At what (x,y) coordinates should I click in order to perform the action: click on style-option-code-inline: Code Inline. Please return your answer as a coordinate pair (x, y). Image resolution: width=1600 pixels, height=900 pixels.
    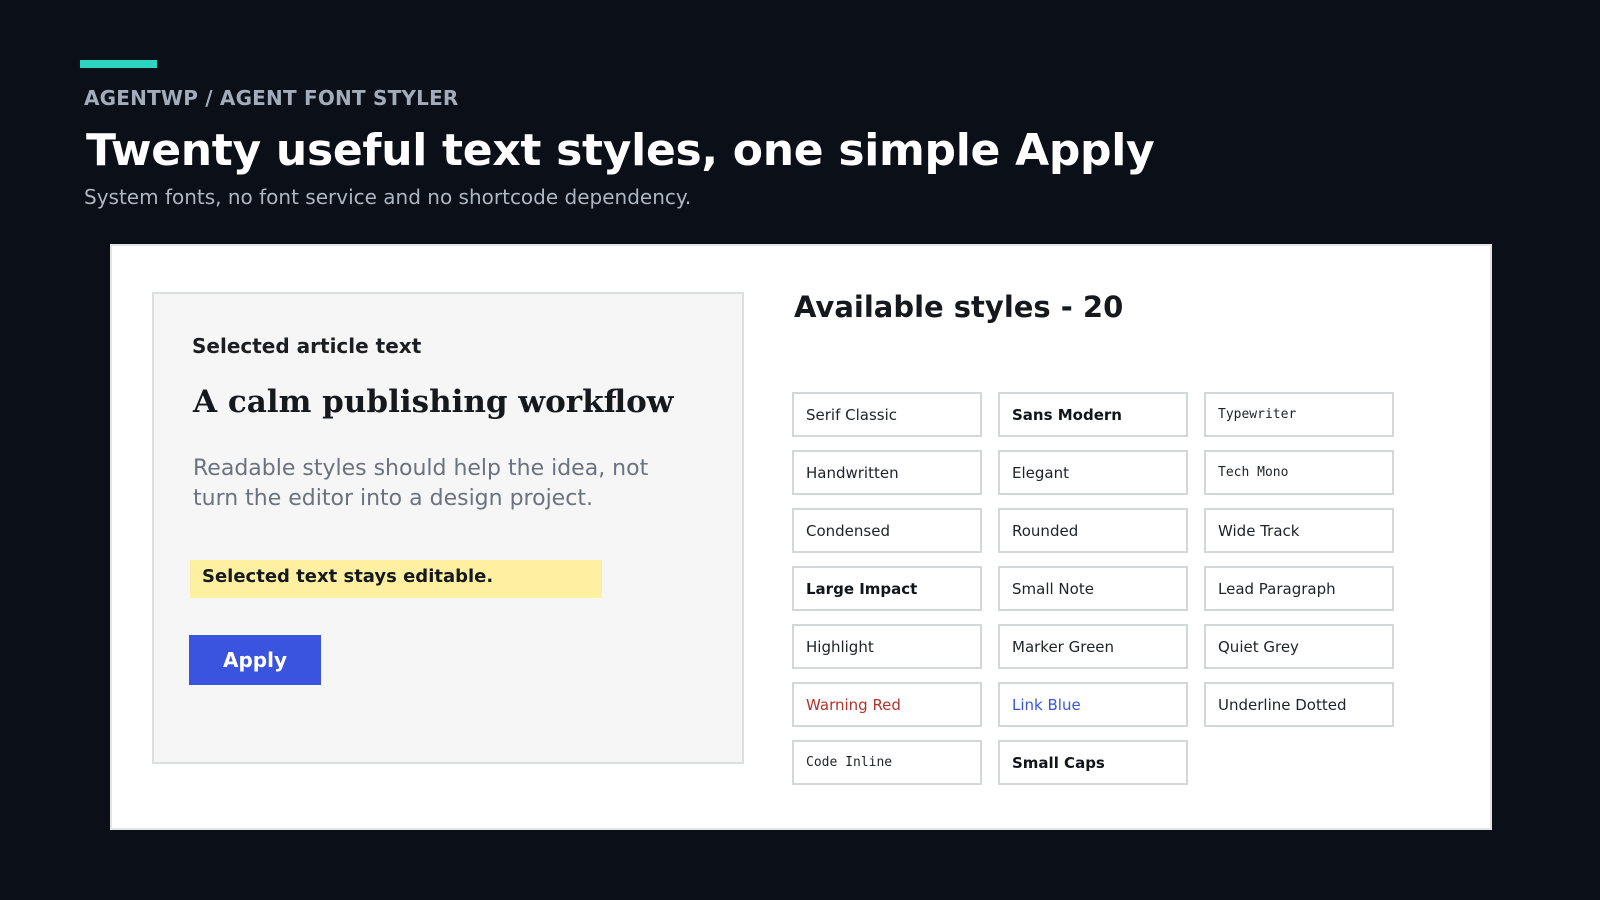
    Looking at the image, I should click on (887, 762).